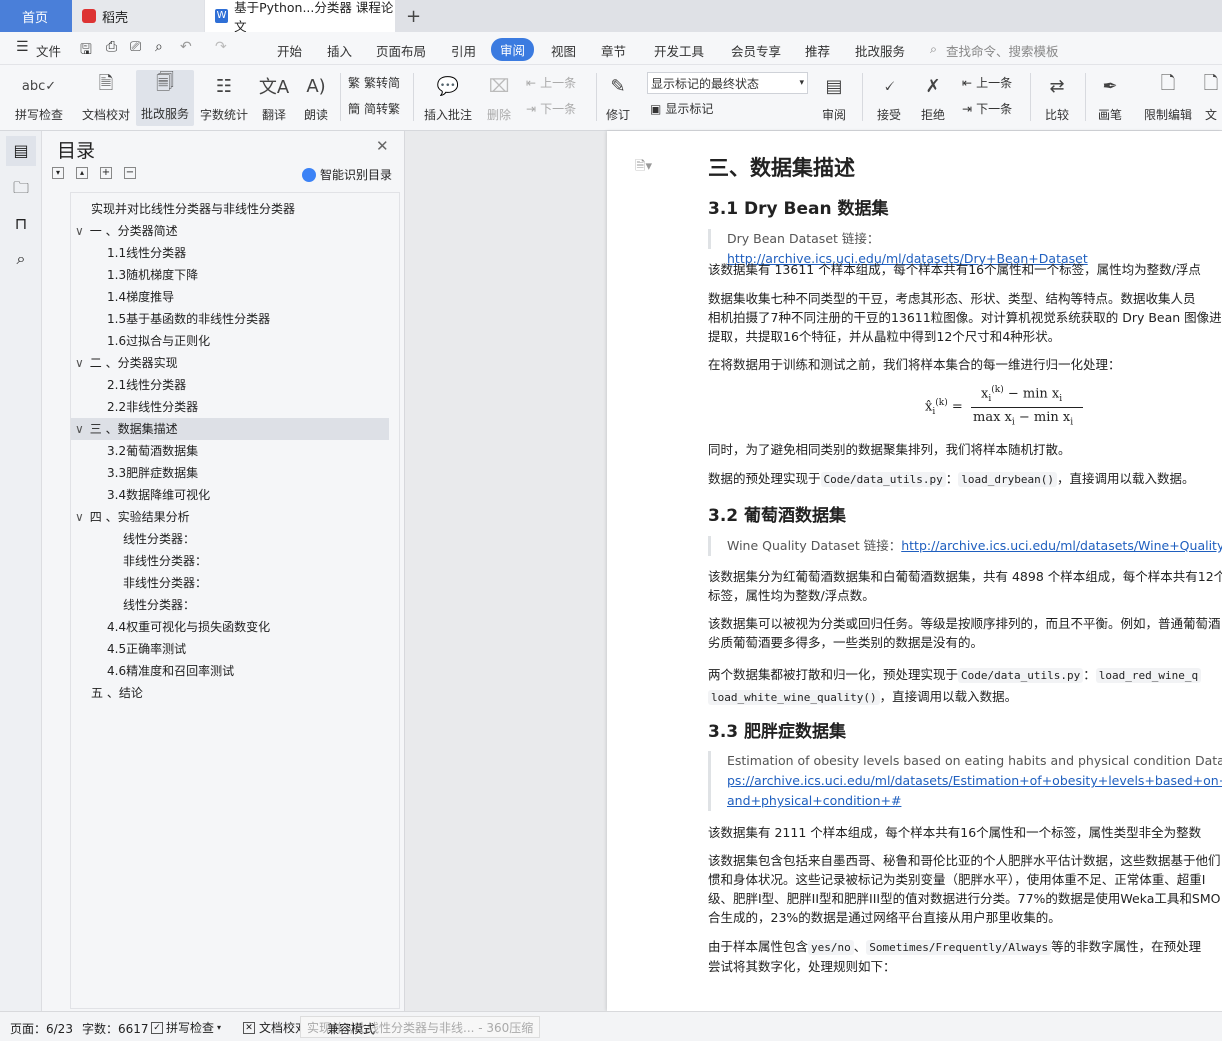 This screenshot has height=1041, width=1222. I want to click on toc-item: 1.4梯度推导, so click(140, 297).